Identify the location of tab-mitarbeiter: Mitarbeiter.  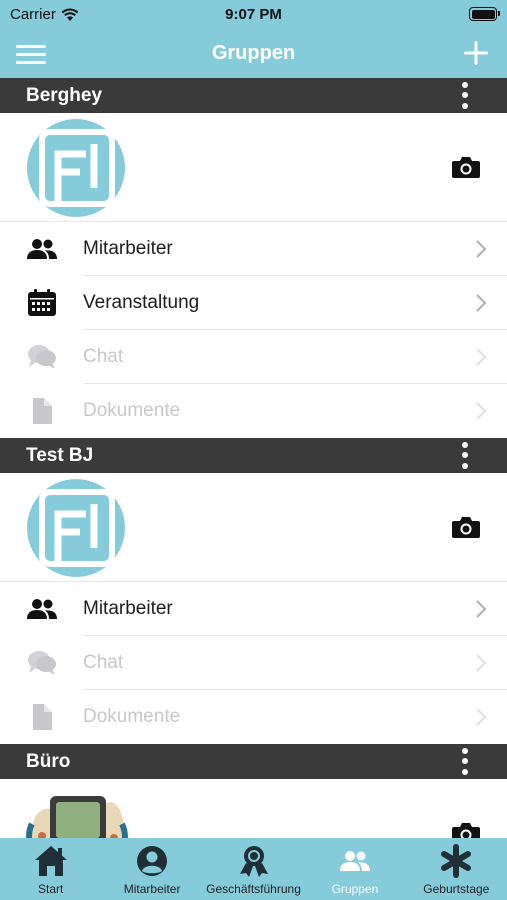
(151, 869).